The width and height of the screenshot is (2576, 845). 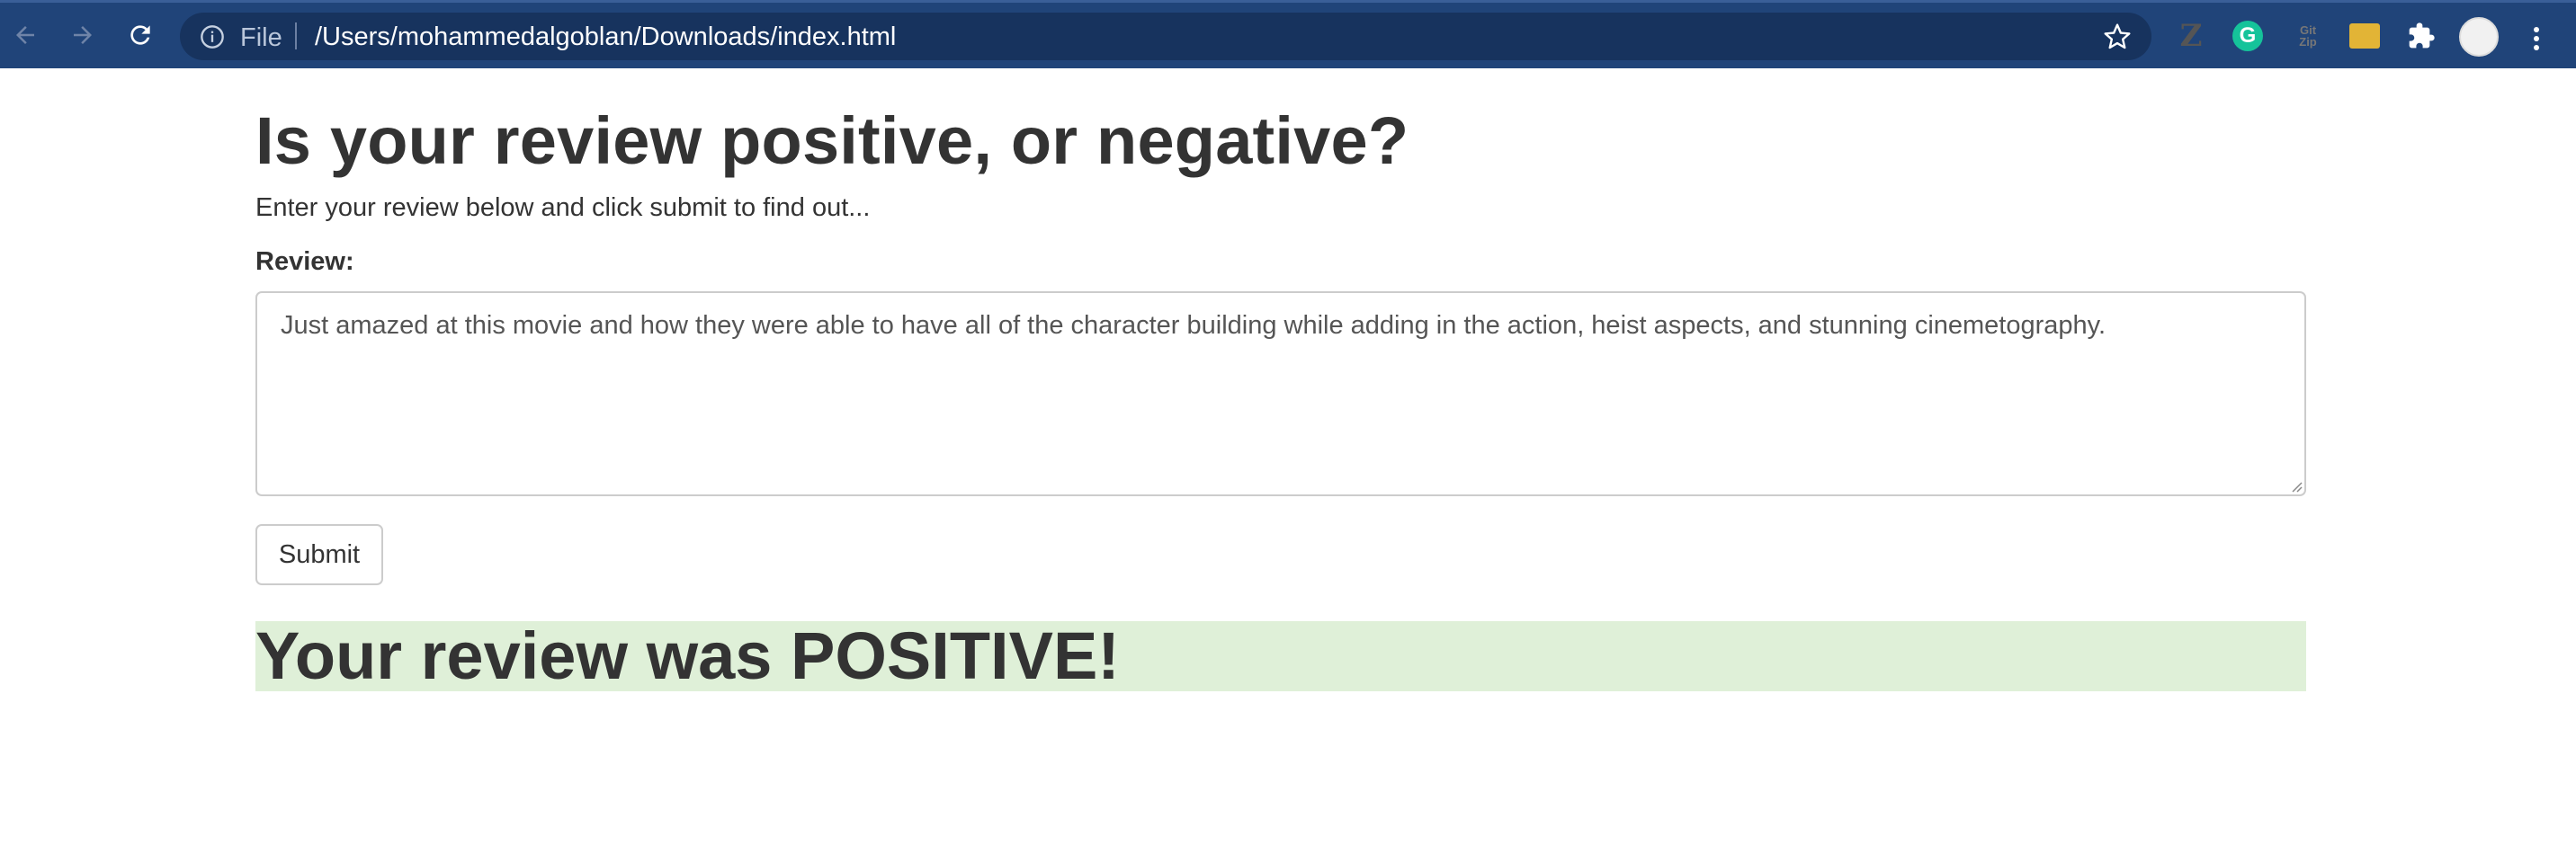 I want to click on forward-arrow-icon, so click(x=83, y=35).